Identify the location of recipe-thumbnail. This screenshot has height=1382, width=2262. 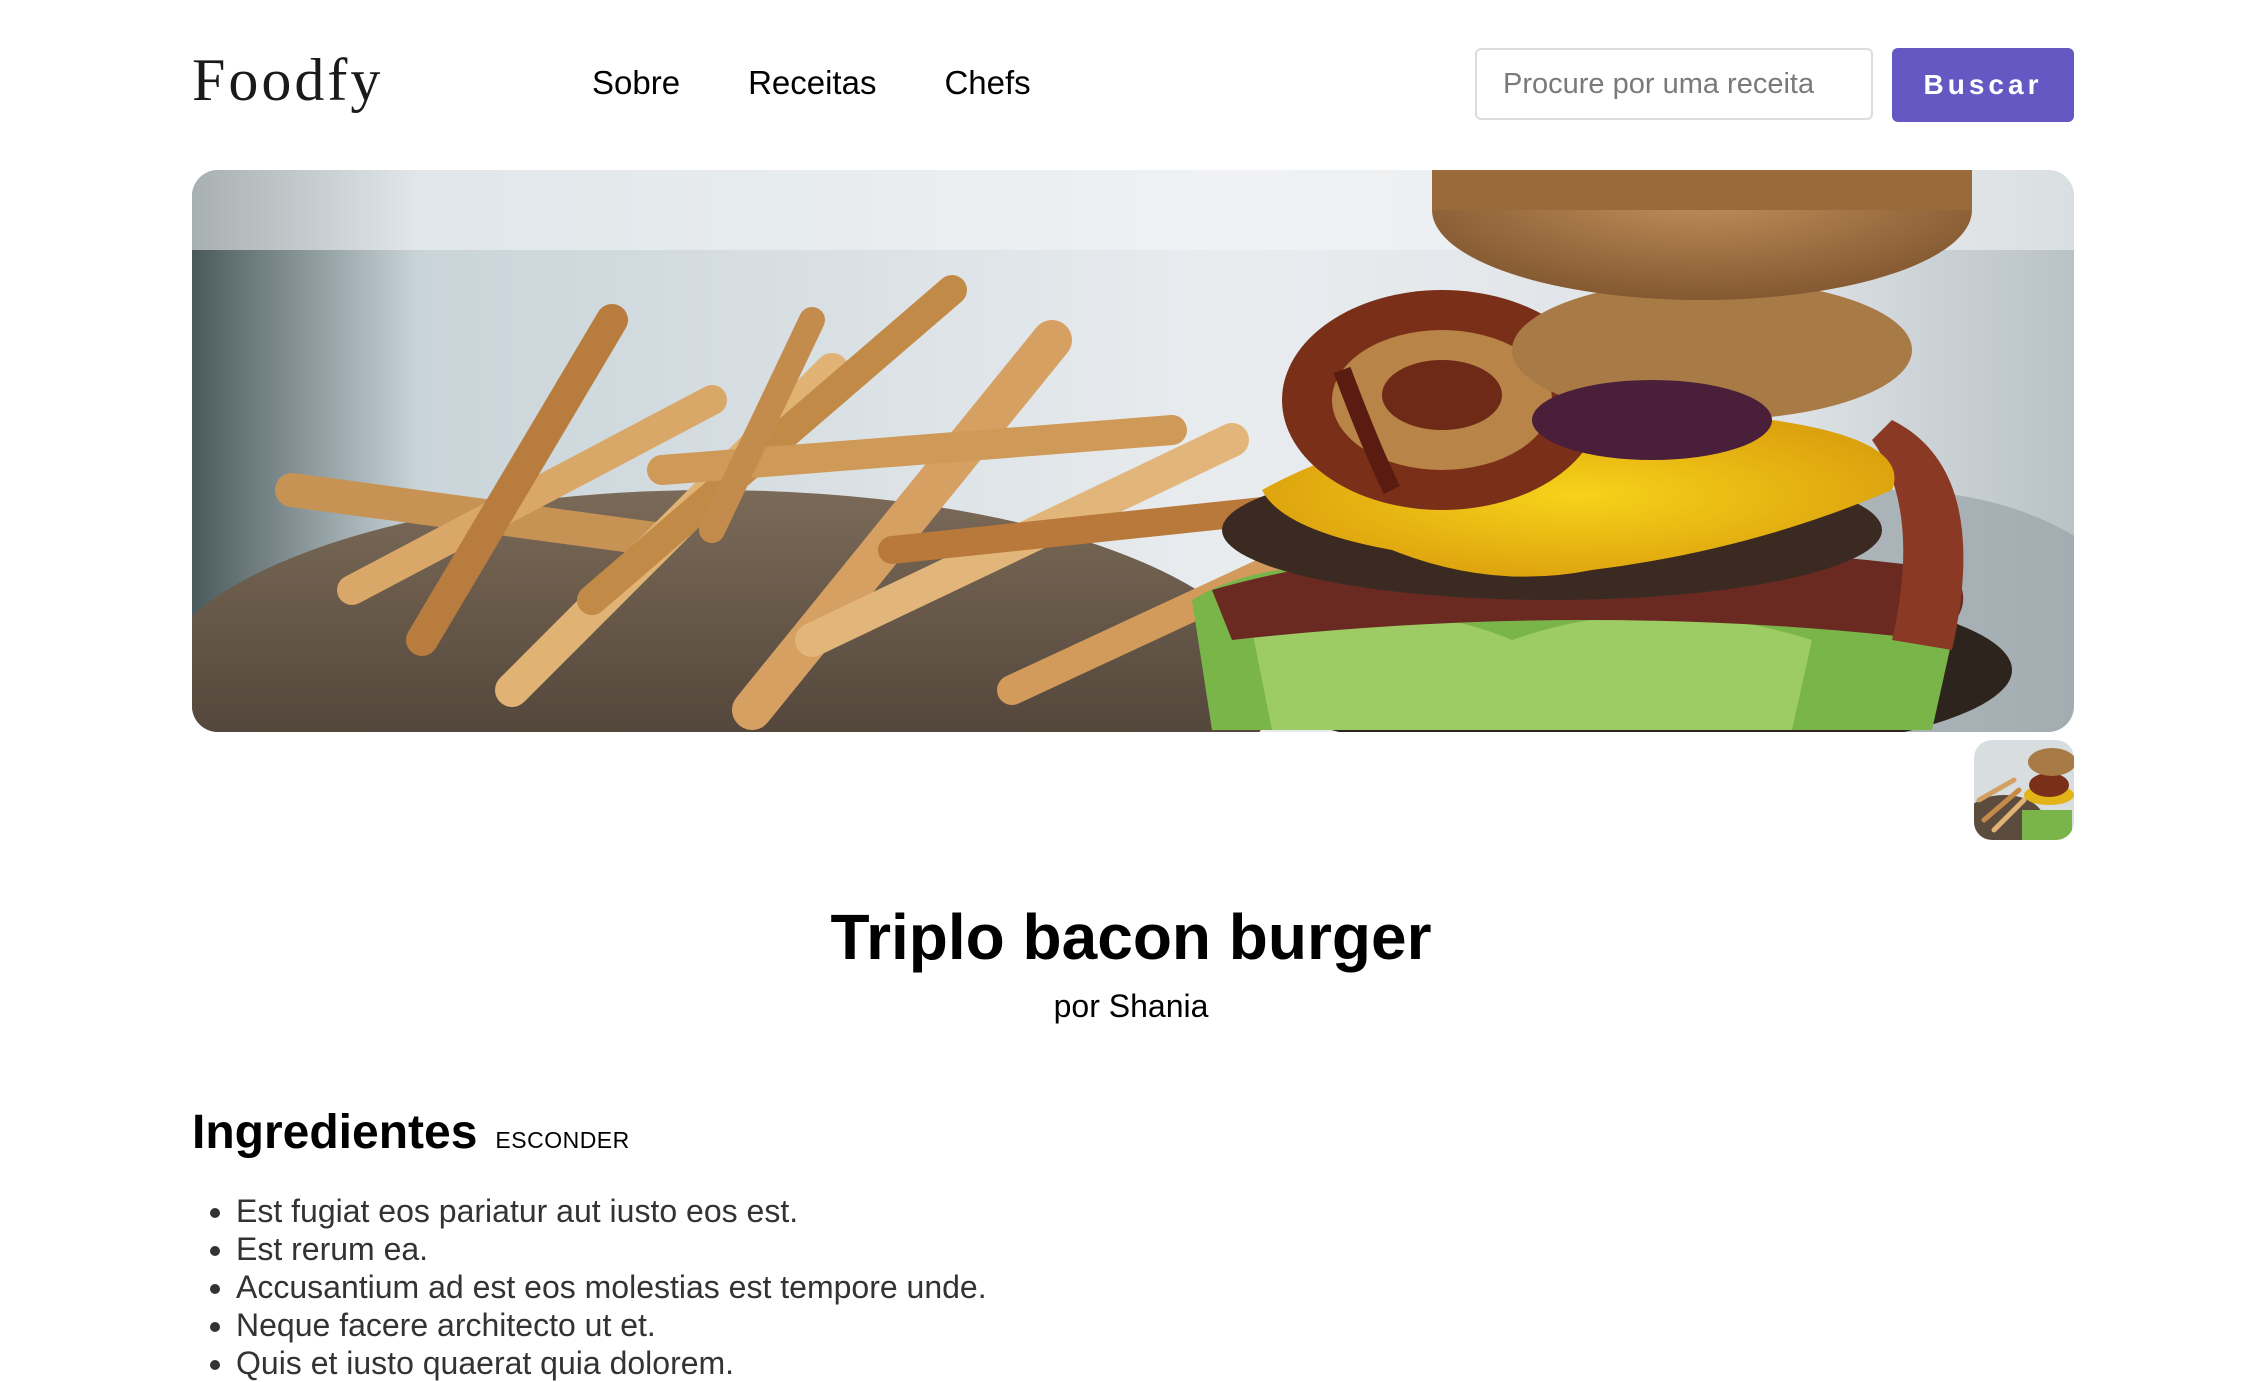
(2024, 790).